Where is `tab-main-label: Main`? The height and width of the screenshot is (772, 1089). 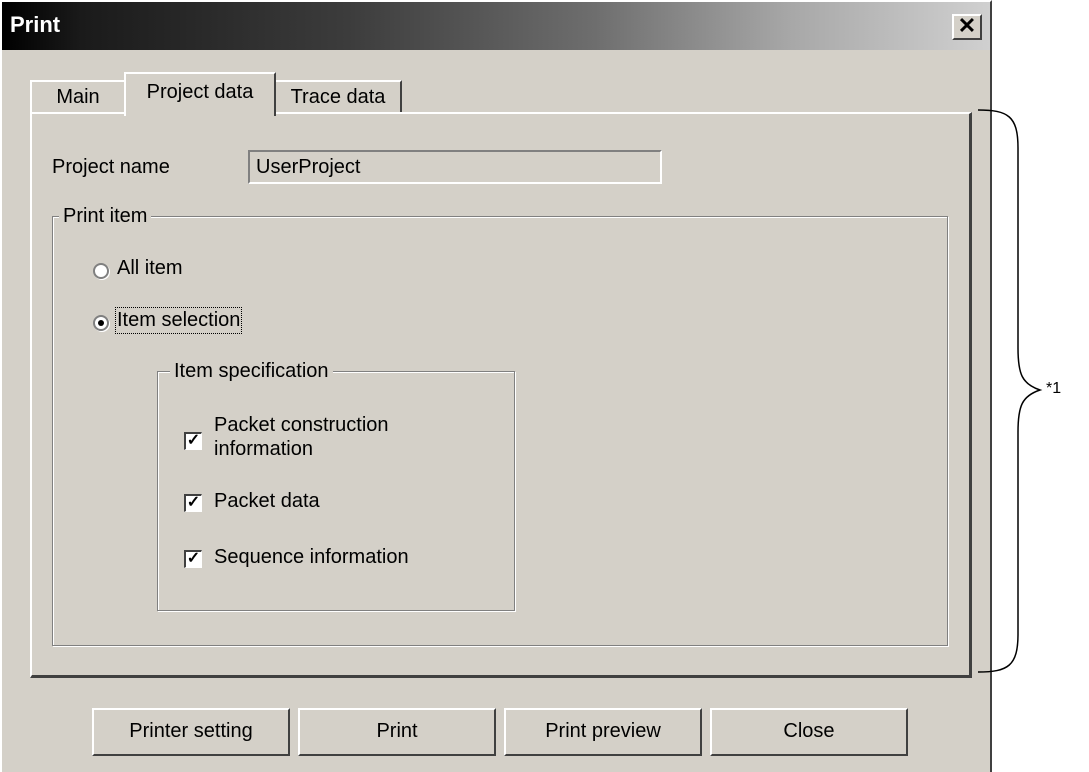
tab-main-label: Main is located at coordinates (78, 97).